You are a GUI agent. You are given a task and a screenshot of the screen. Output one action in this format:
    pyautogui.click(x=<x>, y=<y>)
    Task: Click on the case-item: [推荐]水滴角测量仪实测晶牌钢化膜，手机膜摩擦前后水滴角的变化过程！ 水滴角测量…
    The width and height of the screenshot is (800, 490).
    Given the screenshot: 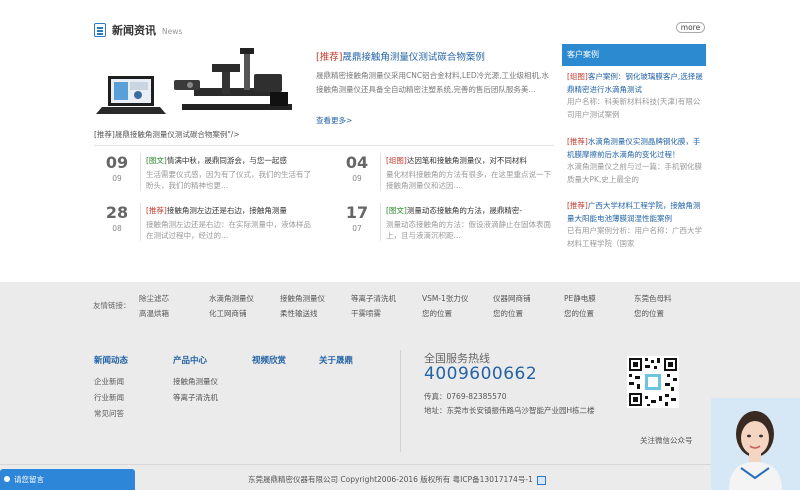 What is the action you would take?
    pyautogui.click(x=637, y=161)
    